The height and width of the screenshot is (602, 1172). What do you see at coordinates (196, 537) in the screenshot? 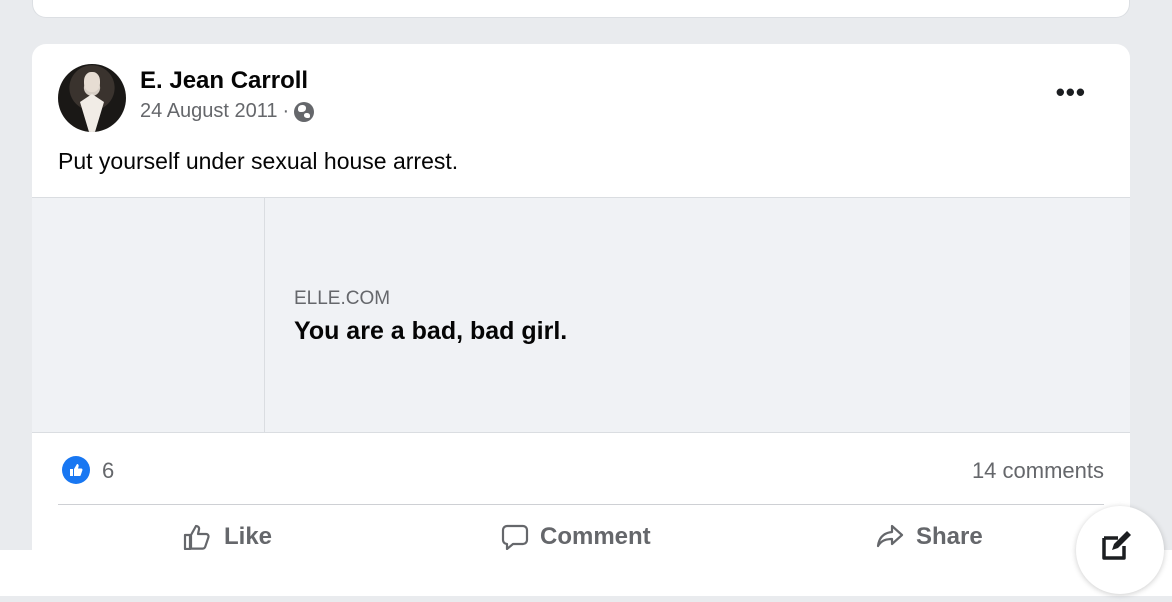
I see `like-icon` at bounding box center [196, 537].